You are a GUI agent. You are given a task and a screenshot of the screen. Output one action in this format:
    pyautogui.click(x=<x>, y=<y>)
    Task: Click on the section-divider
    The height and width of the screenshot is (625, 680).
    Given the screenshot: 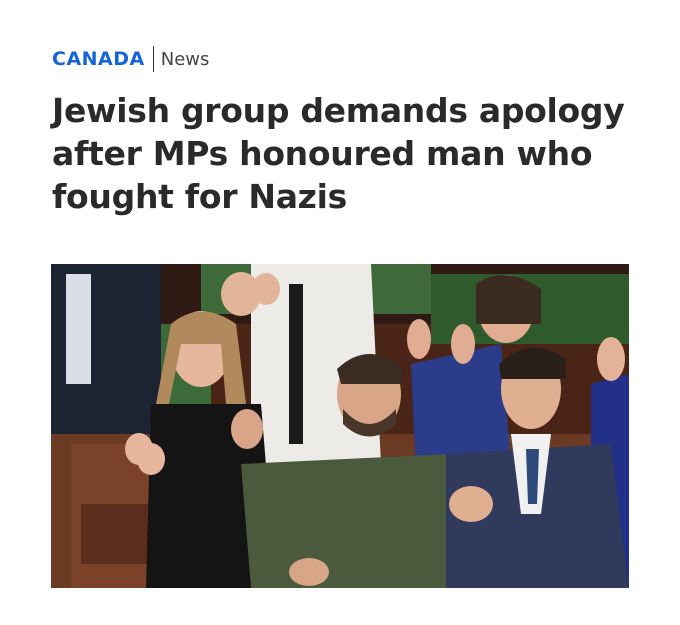 What is the action you would take?
    pyautogui.click(x=153, y=59)
    